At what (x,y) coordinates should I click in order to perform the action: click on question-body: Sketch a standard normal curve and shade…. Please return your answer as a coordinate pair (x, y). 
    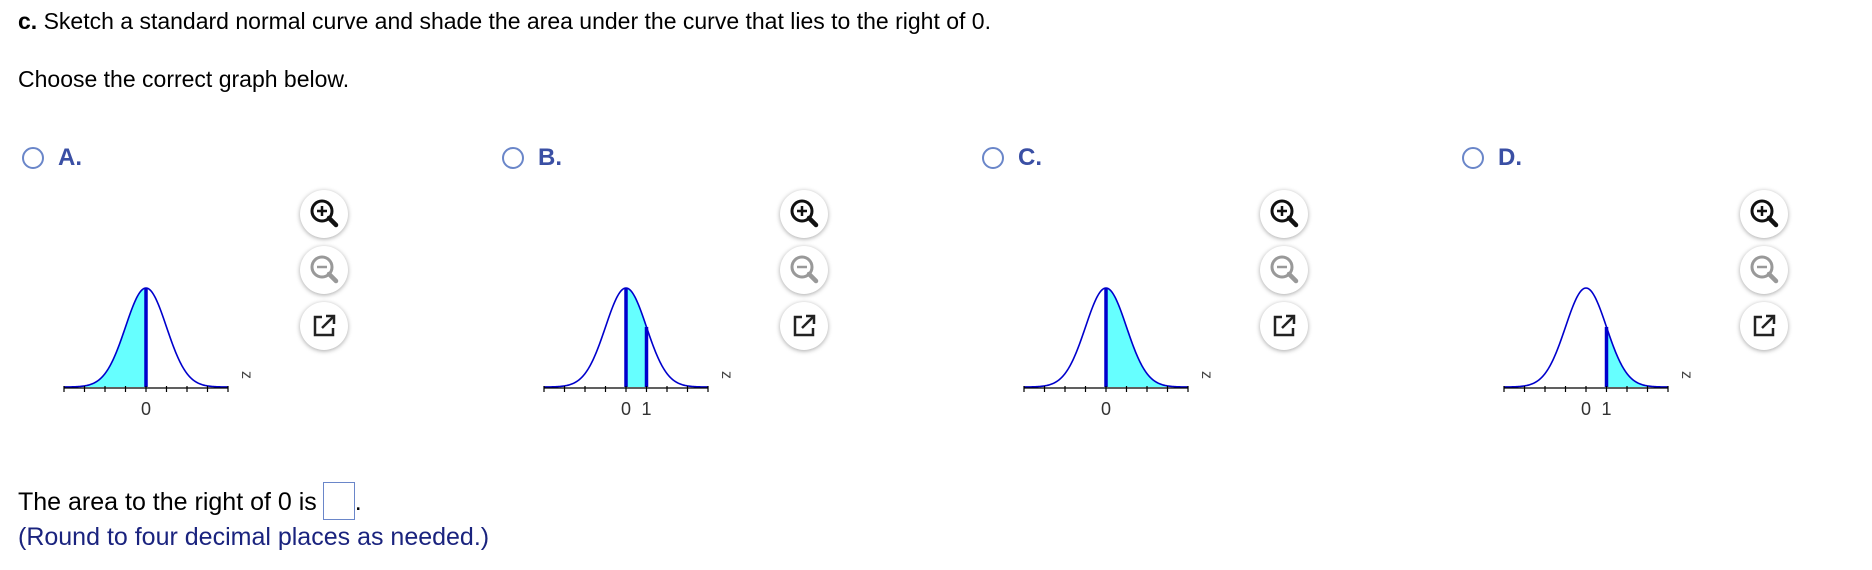
    Looking at the image, I should click on (514, 21).